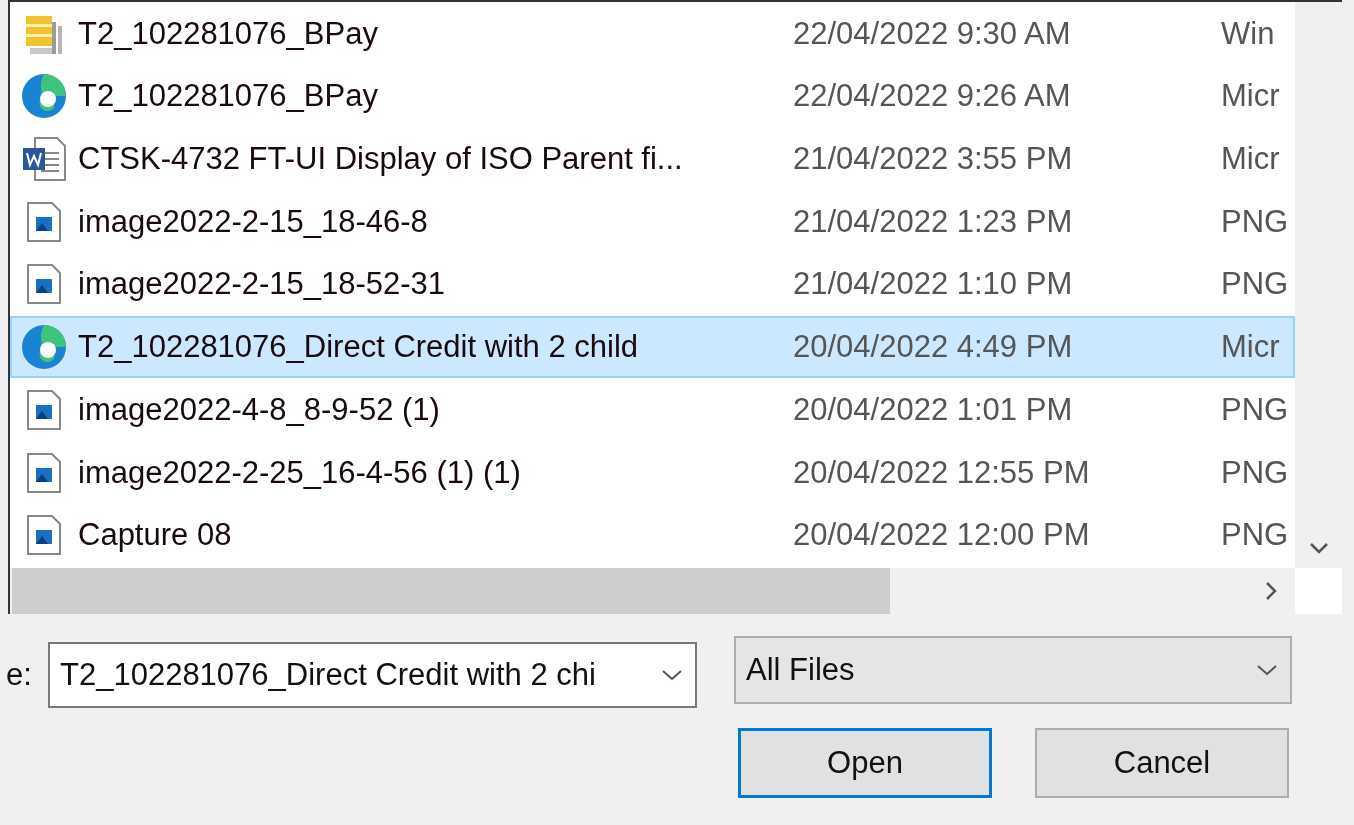 The height and width of the screenshot is (825, 1354). What do you see at coordinates (652, 33) in the screenshot?
I see `file-row: T2_102281076_BPay 22/04/2022 9:30 AM Win` at bounding box center [652, 33].